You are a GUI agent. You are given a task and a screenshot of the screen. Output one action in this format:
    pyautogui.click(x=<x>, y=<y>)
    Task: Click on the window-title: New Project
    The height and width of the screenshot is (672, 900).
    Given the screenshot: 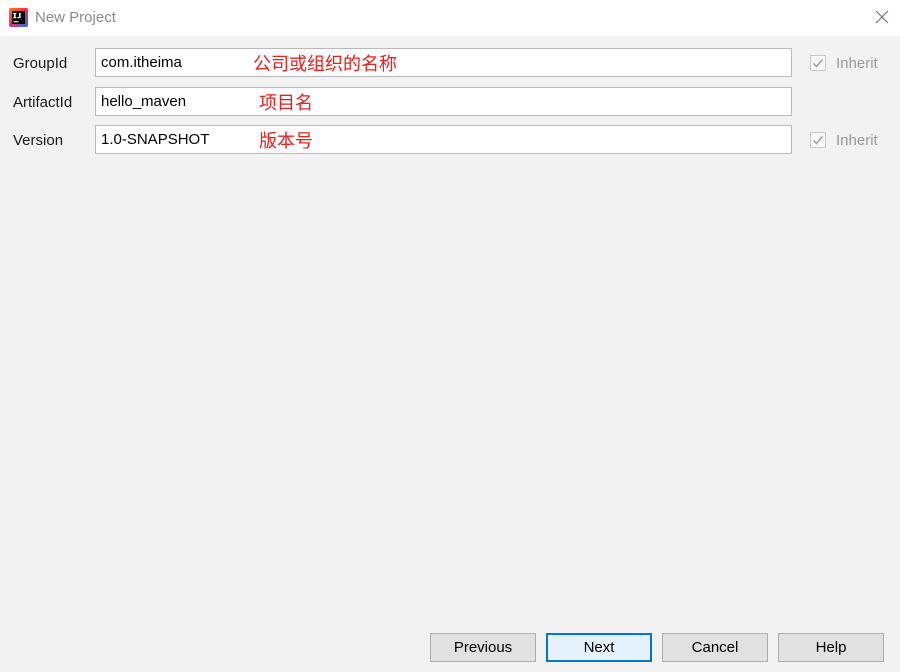 What is the action you would take?
    pyautogui.click(x=75, y=17)
    